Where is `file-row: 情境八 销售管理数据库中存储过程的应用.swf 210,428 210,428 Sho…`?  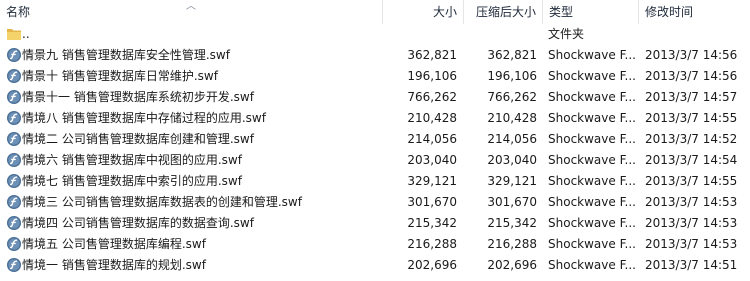 file-row: 情境八 销售管理数据库中存储过程的应用.swf 210,428 210,428 Sho… is located at coordinates (375, 118).